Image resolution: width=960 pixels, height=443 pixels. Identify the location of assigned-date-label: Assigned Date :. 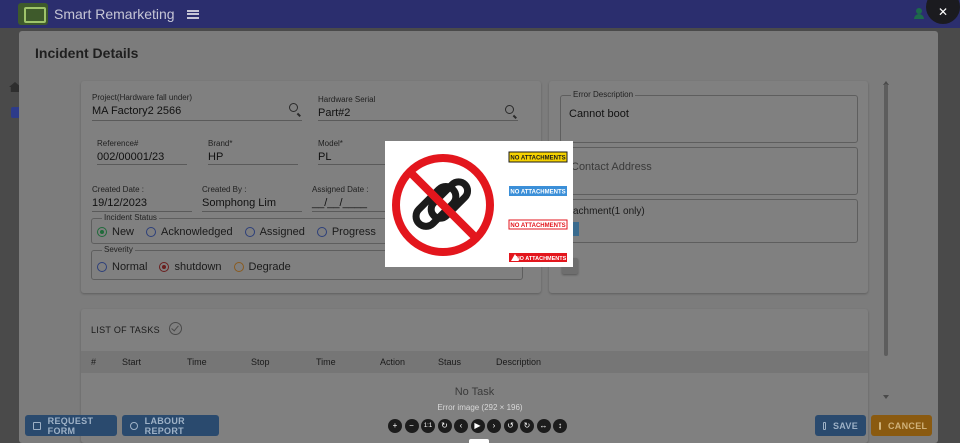
(340, 189).